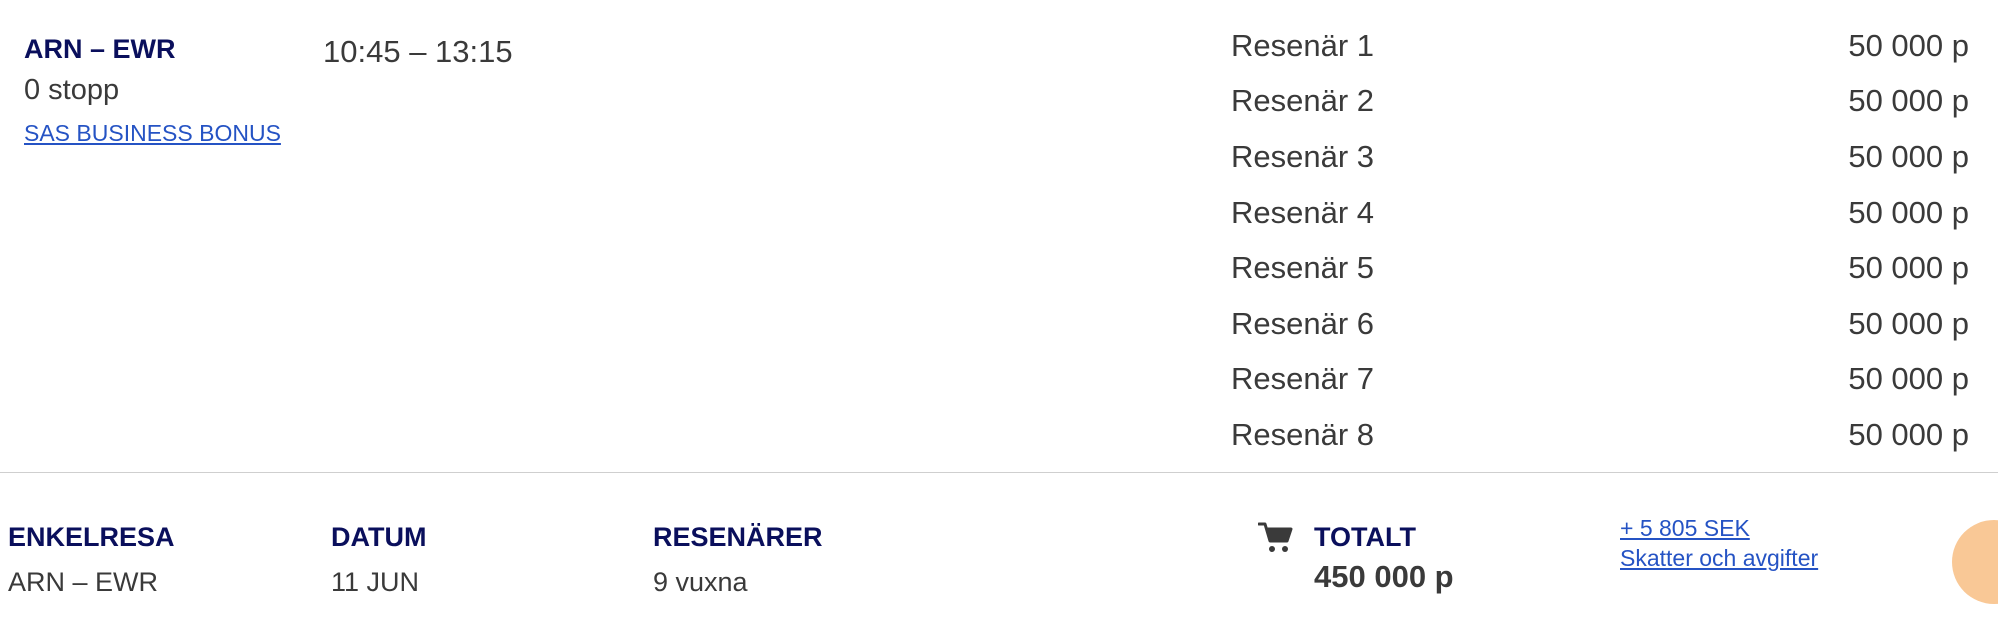 This screenshot has width=1998, height=621. I want to click on passenger-label: Resenär 1, so click(1303, 45).